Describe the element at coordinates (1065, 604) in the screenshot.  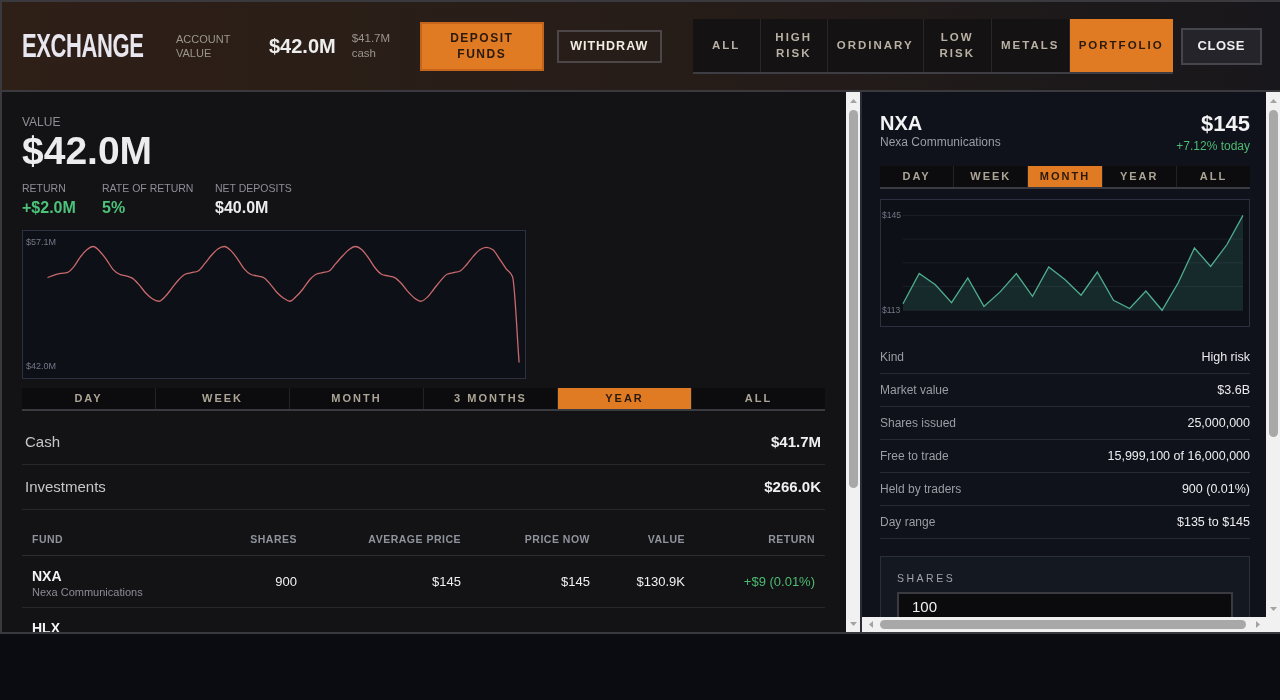
I see `shares-input: 100` at that location.